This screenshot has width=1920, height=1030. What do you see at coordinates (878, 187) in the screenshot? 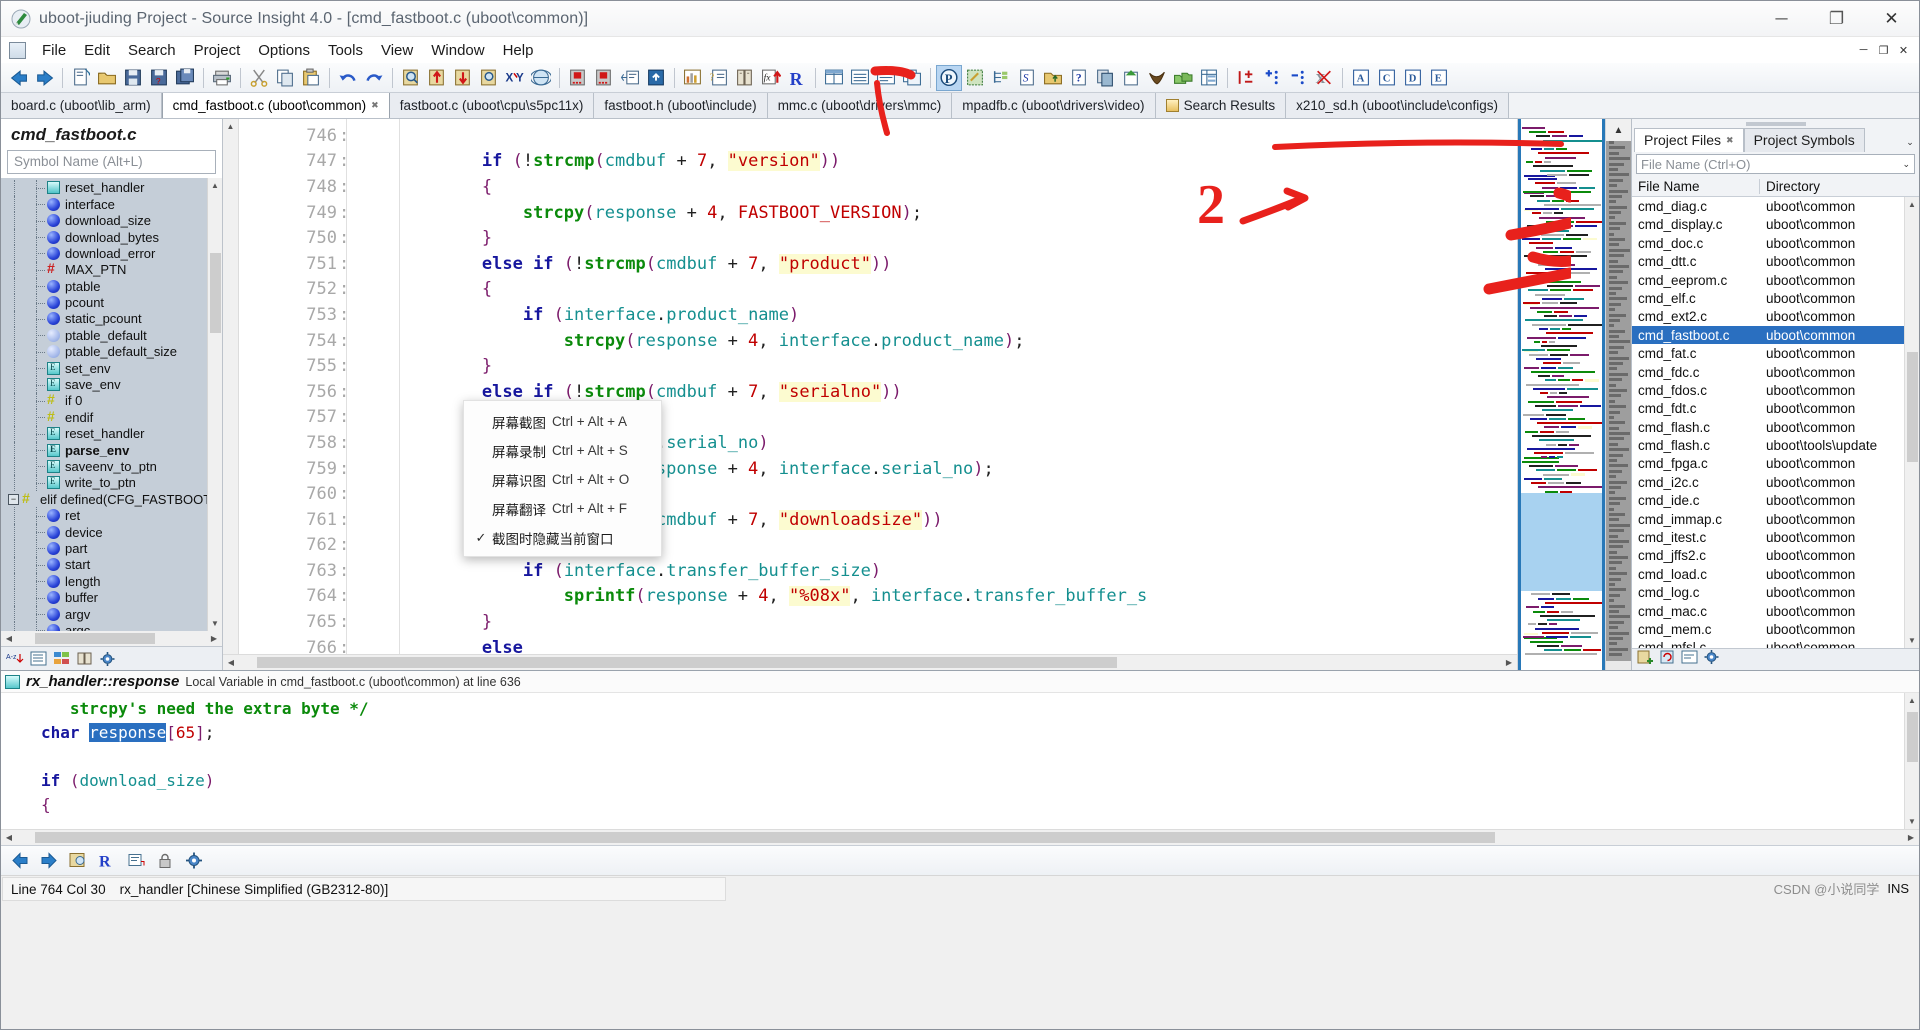
I see `code-line: 748: {` at bounding box center [878, 187].